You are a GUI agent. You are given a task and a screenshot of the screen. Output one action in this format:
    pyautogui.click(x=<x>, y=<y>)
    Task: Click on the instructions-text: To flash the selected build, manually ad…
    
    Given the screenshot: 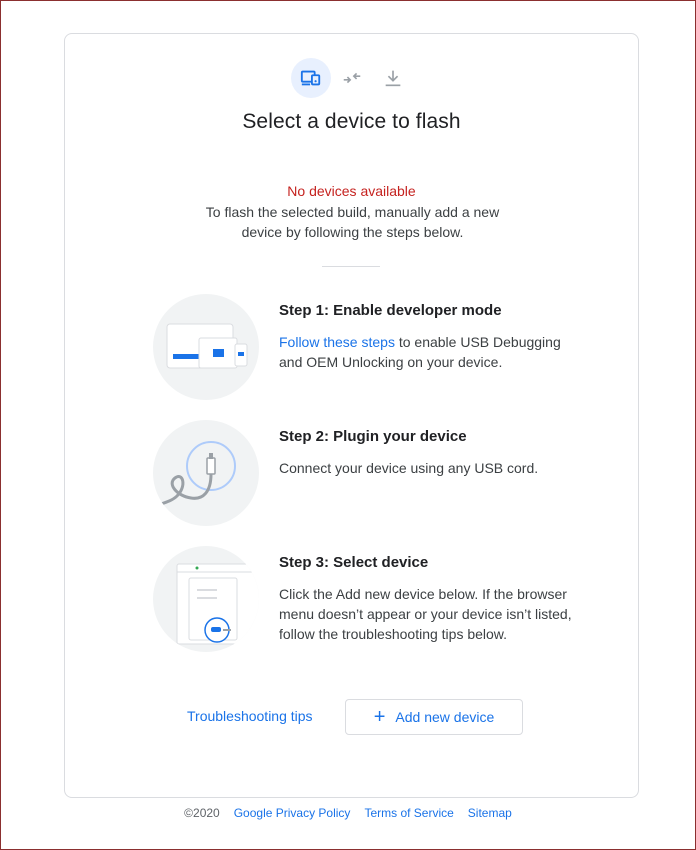 What is the action you would take?
    pyautogui.click(x=352, y=222)
    